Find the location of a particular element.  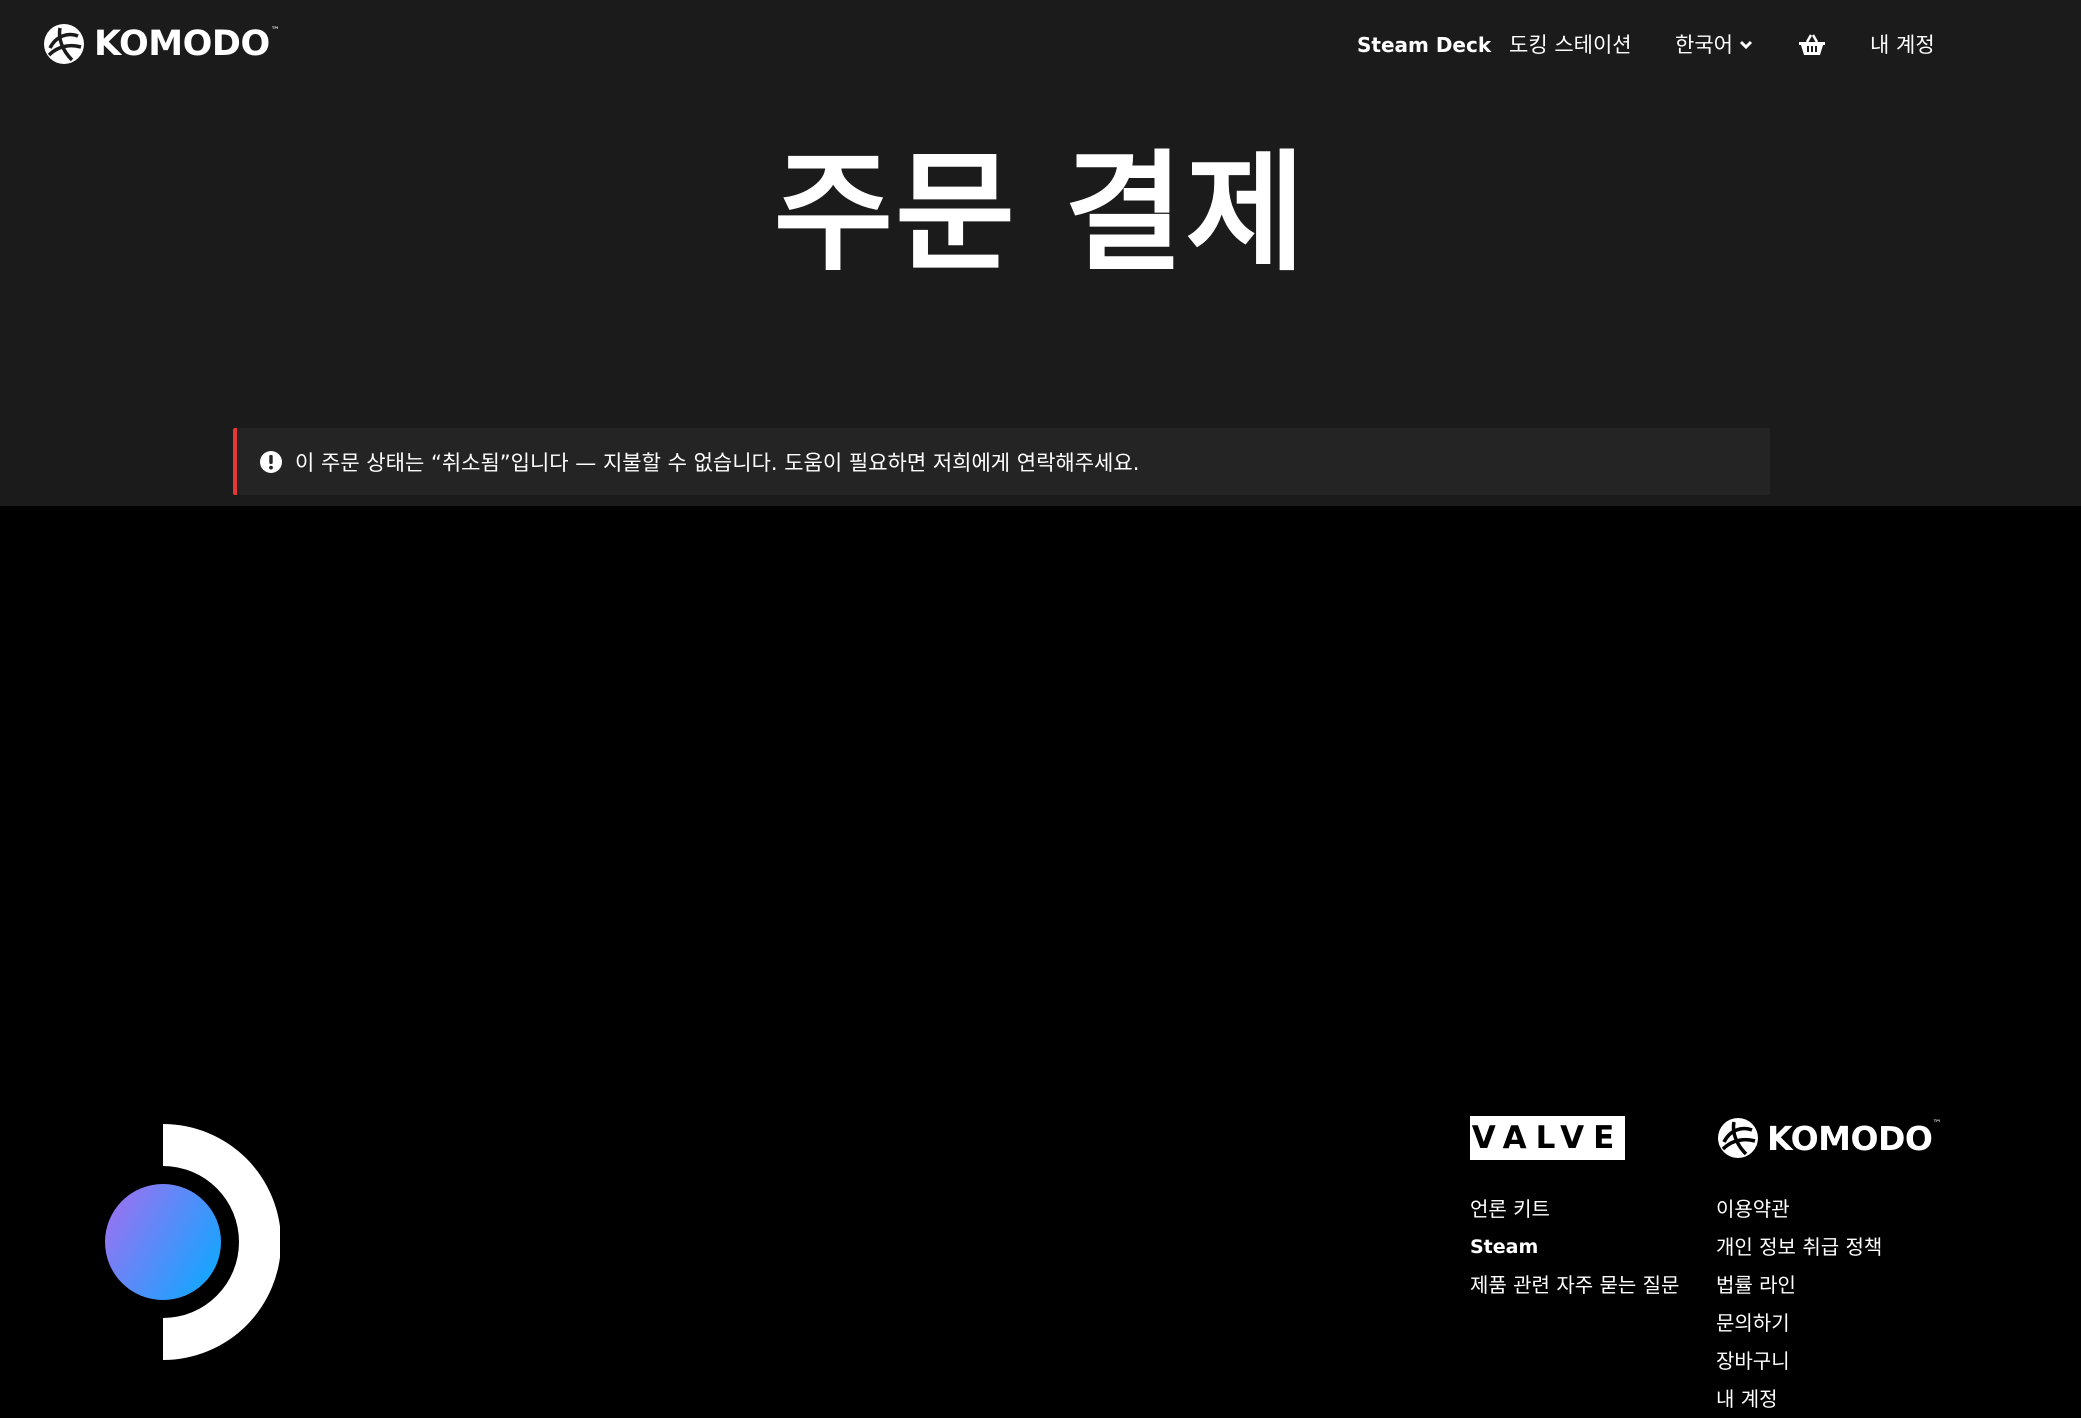

footer-link-steam: Steam is located at coordinates (1574, 1247).